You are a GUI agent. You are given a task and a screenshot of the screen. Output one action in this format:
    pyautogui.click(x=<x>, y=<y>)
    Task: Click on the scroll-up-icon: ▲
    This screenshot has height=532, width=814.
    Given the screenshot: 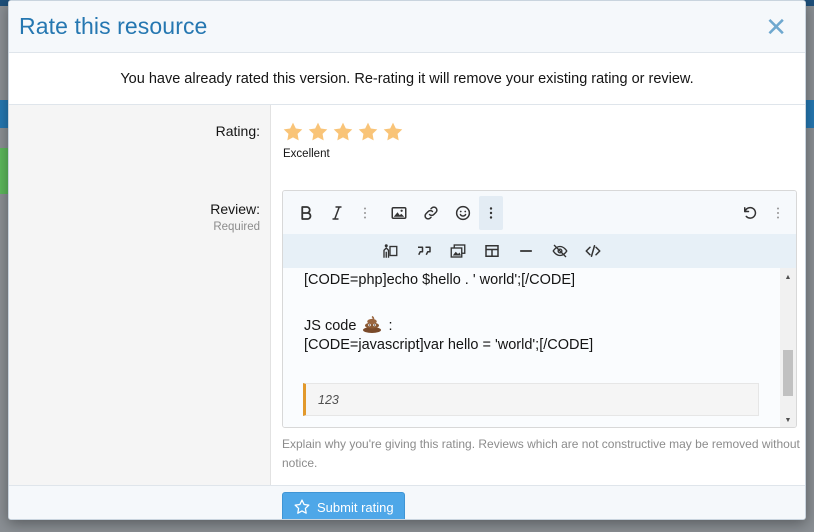 What is the action you would take?
    pyautogui.click(x=788, y=277)
    